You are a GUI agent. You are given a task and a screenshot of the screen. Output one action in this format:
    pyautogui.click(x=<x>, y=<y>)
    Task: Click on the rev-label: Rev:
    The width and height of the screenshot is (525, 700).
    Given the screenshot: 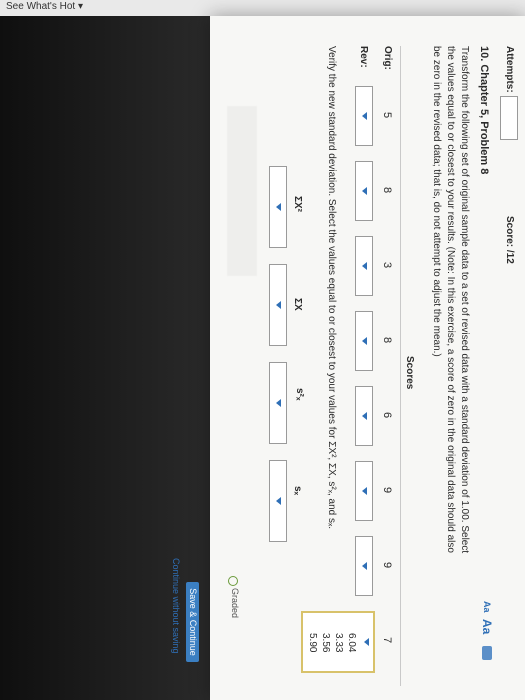 What is the action you would take?
    pyautogui.click(x=363, y=57)
    